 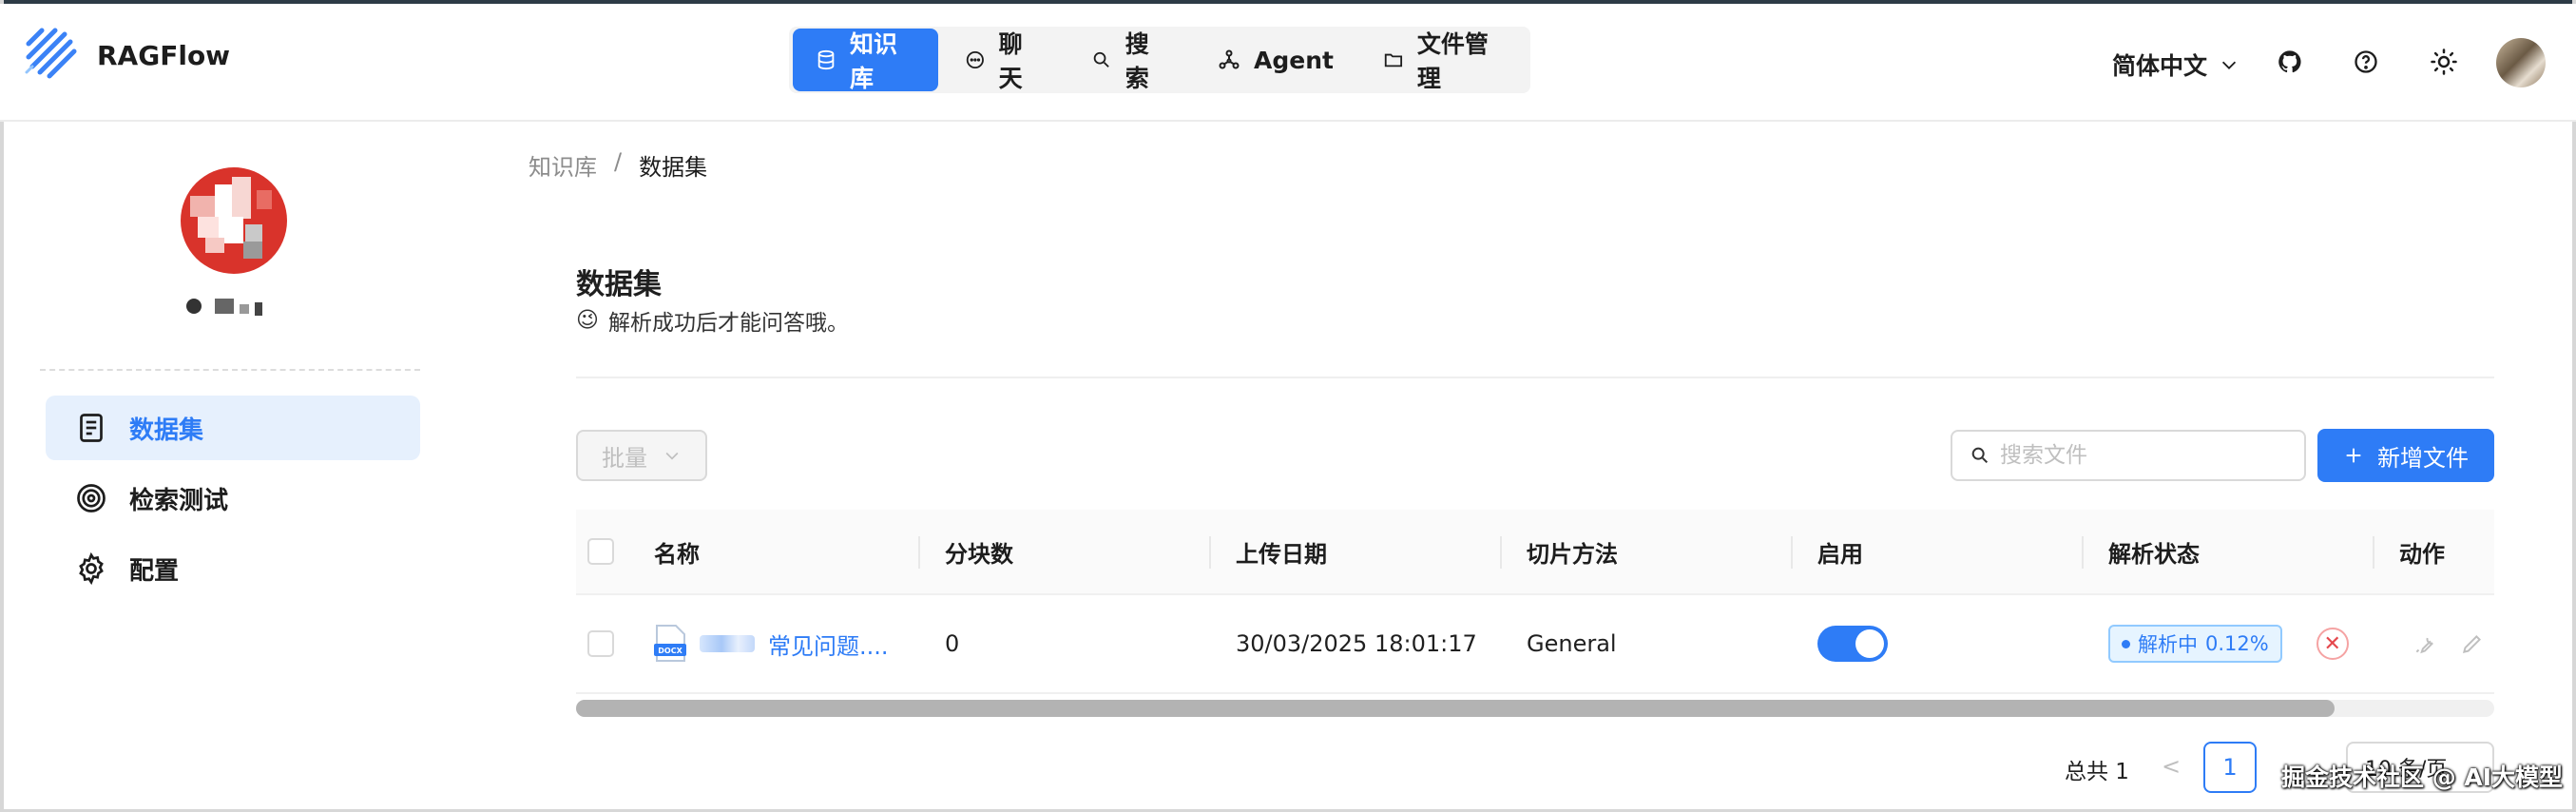 What do you see at coordinates (233, 428) in the screenshot?
I see `sidebar-item-dataset: 数据集` at bounding box center [233, 428].